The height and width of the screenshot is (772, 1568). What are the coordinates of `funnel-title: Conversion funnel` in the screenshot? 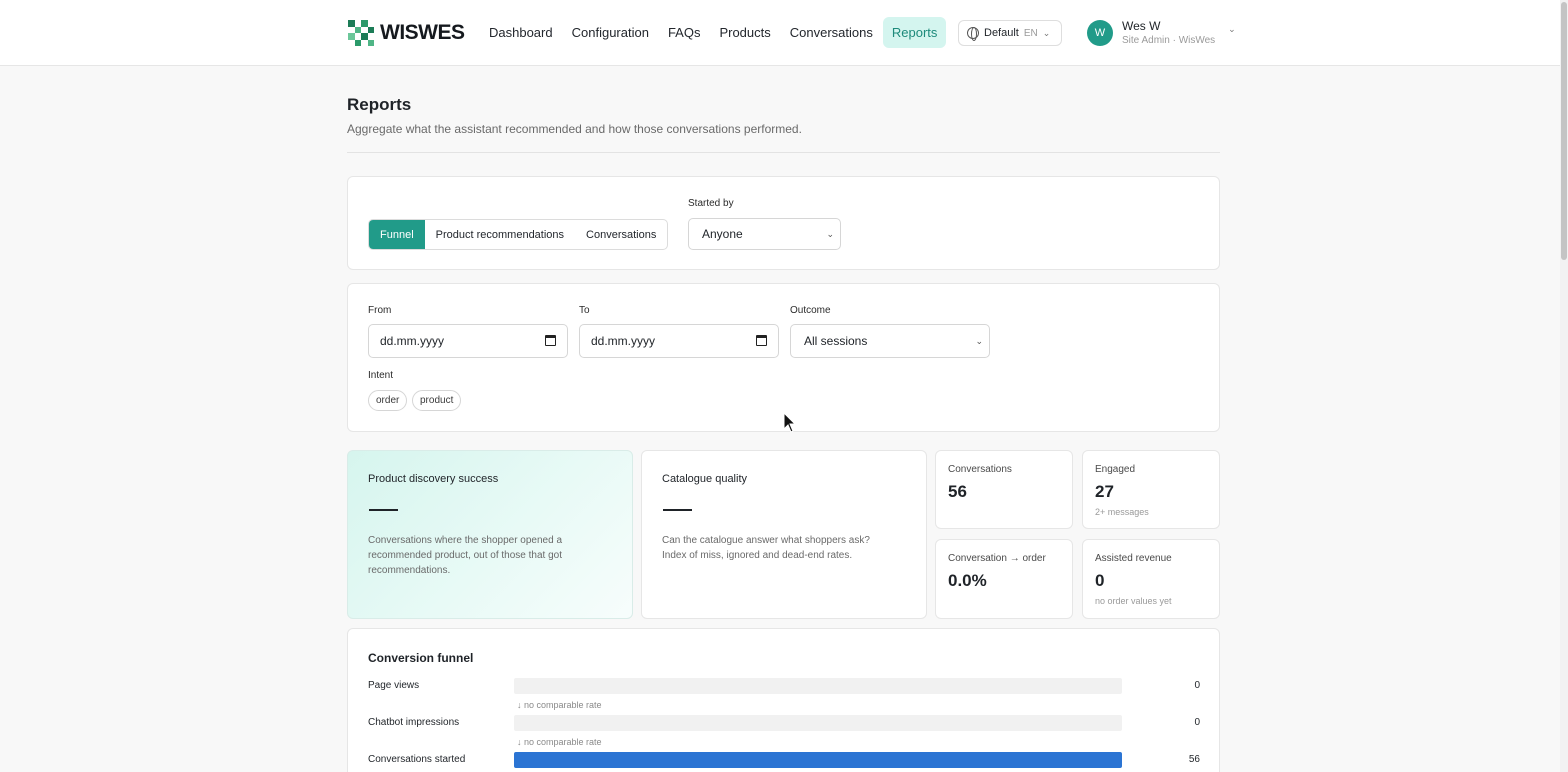 It's located at (421, 658).